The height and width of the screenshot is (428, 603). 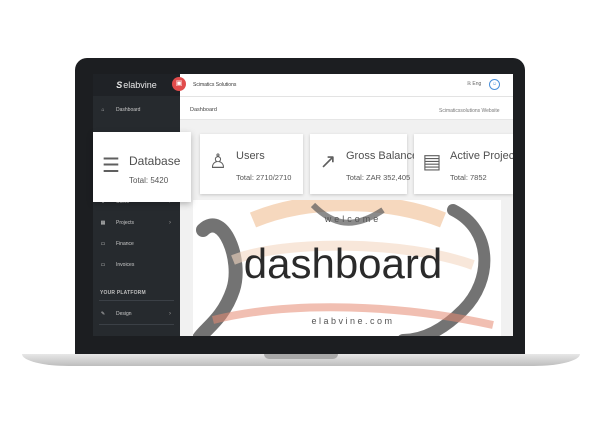 What do you see at coordinates (149, 180) in the screenshot?
I see `stat-value: Total: 5420` at bounding box center [149, 180].